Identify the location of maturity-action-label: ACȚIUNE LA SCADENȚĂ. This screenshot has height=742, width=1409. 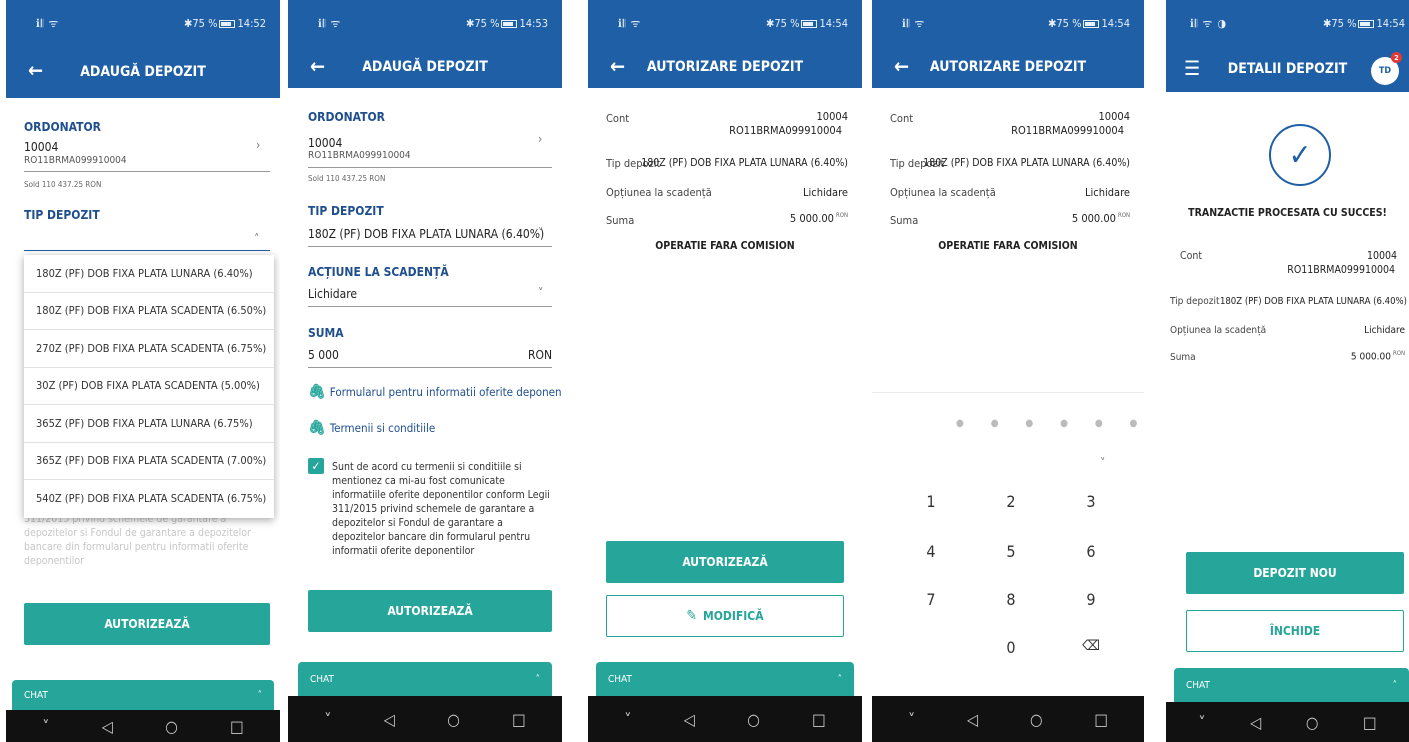
(378, 272).